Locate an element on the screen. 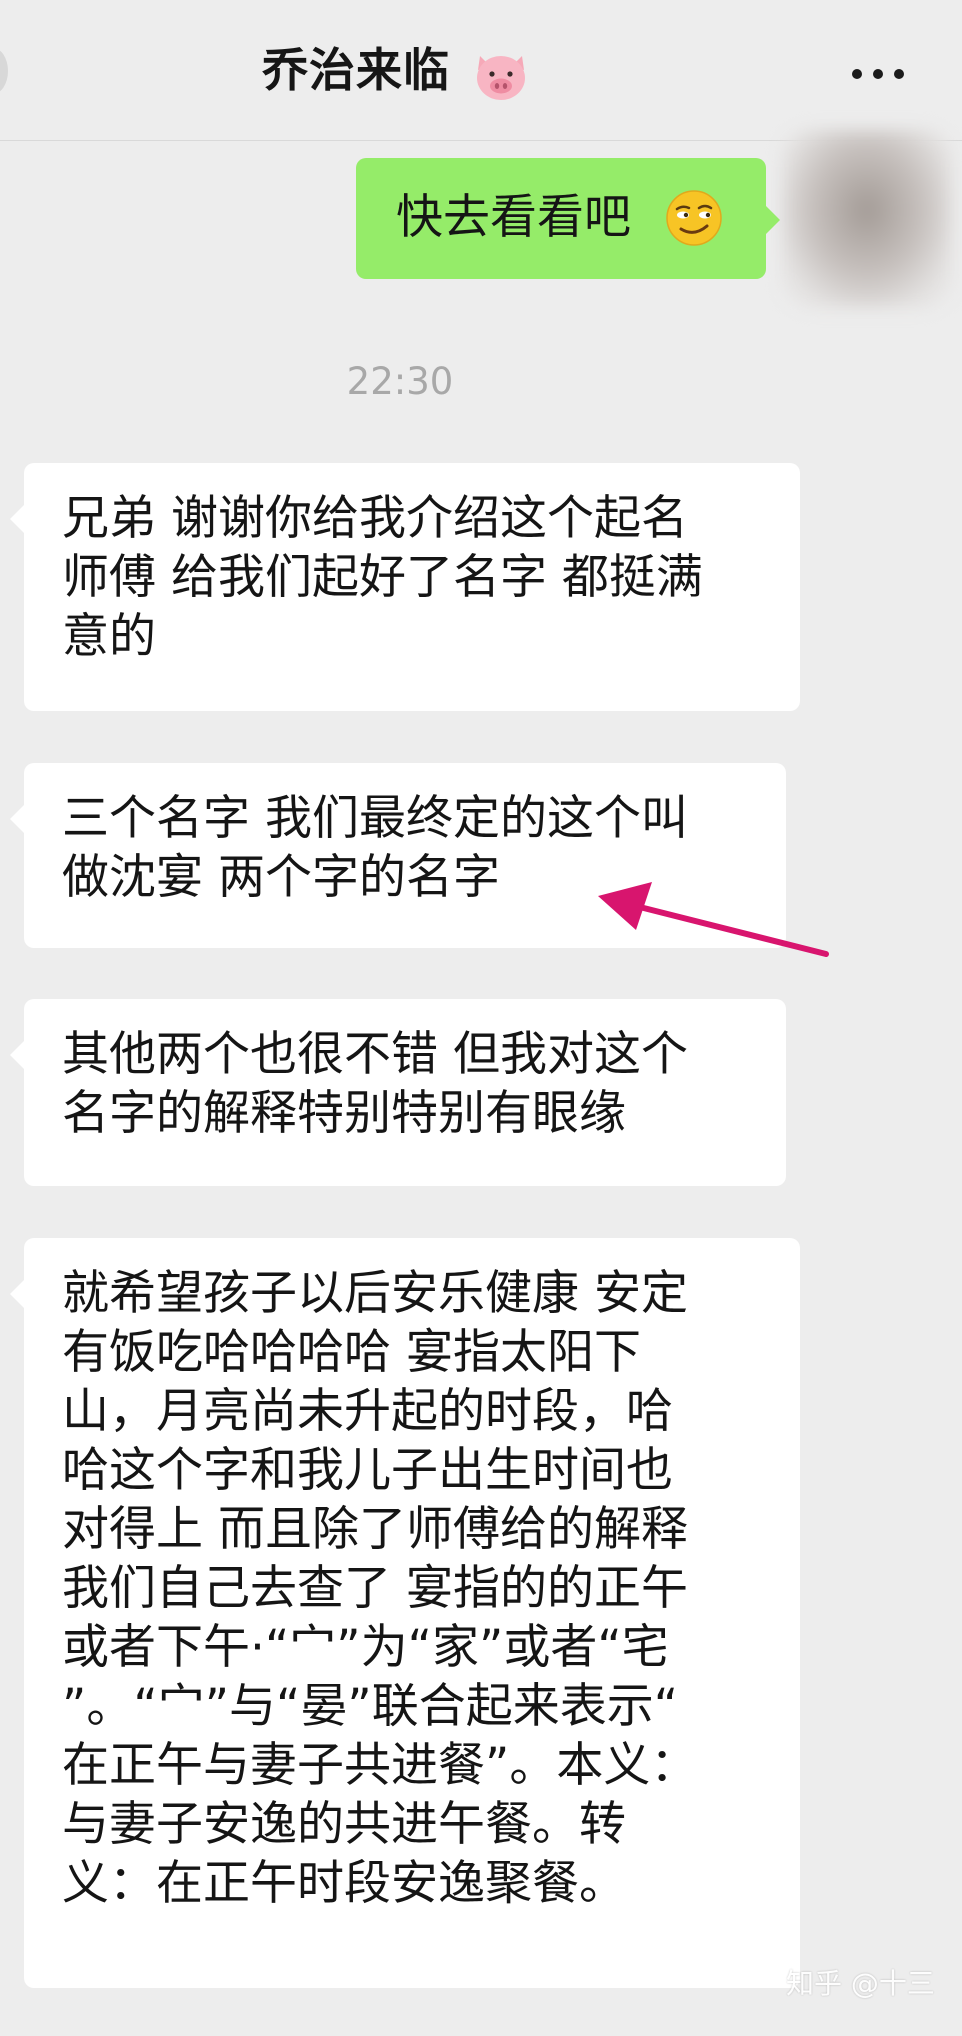 The image size is (962, 2036). message-line: 与妻子安逸的共进午餐。转 is located at coordinates (344, 1824).